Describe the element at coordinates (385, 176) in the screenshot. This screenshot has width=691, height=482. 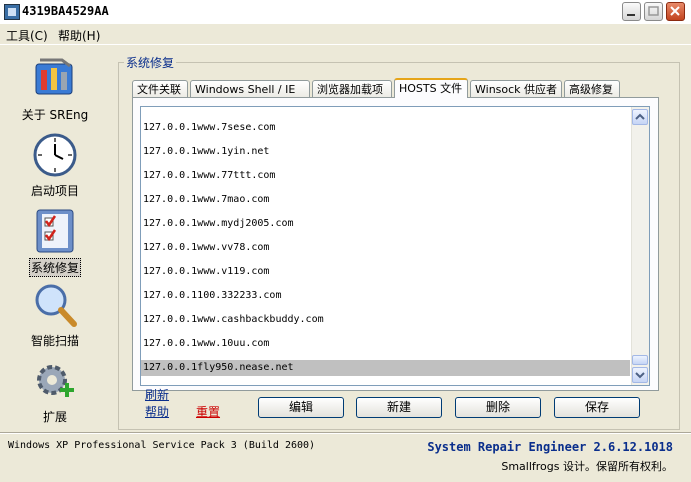
I see `list-item: 127.0.0.1www.77ttt.com` at that location.